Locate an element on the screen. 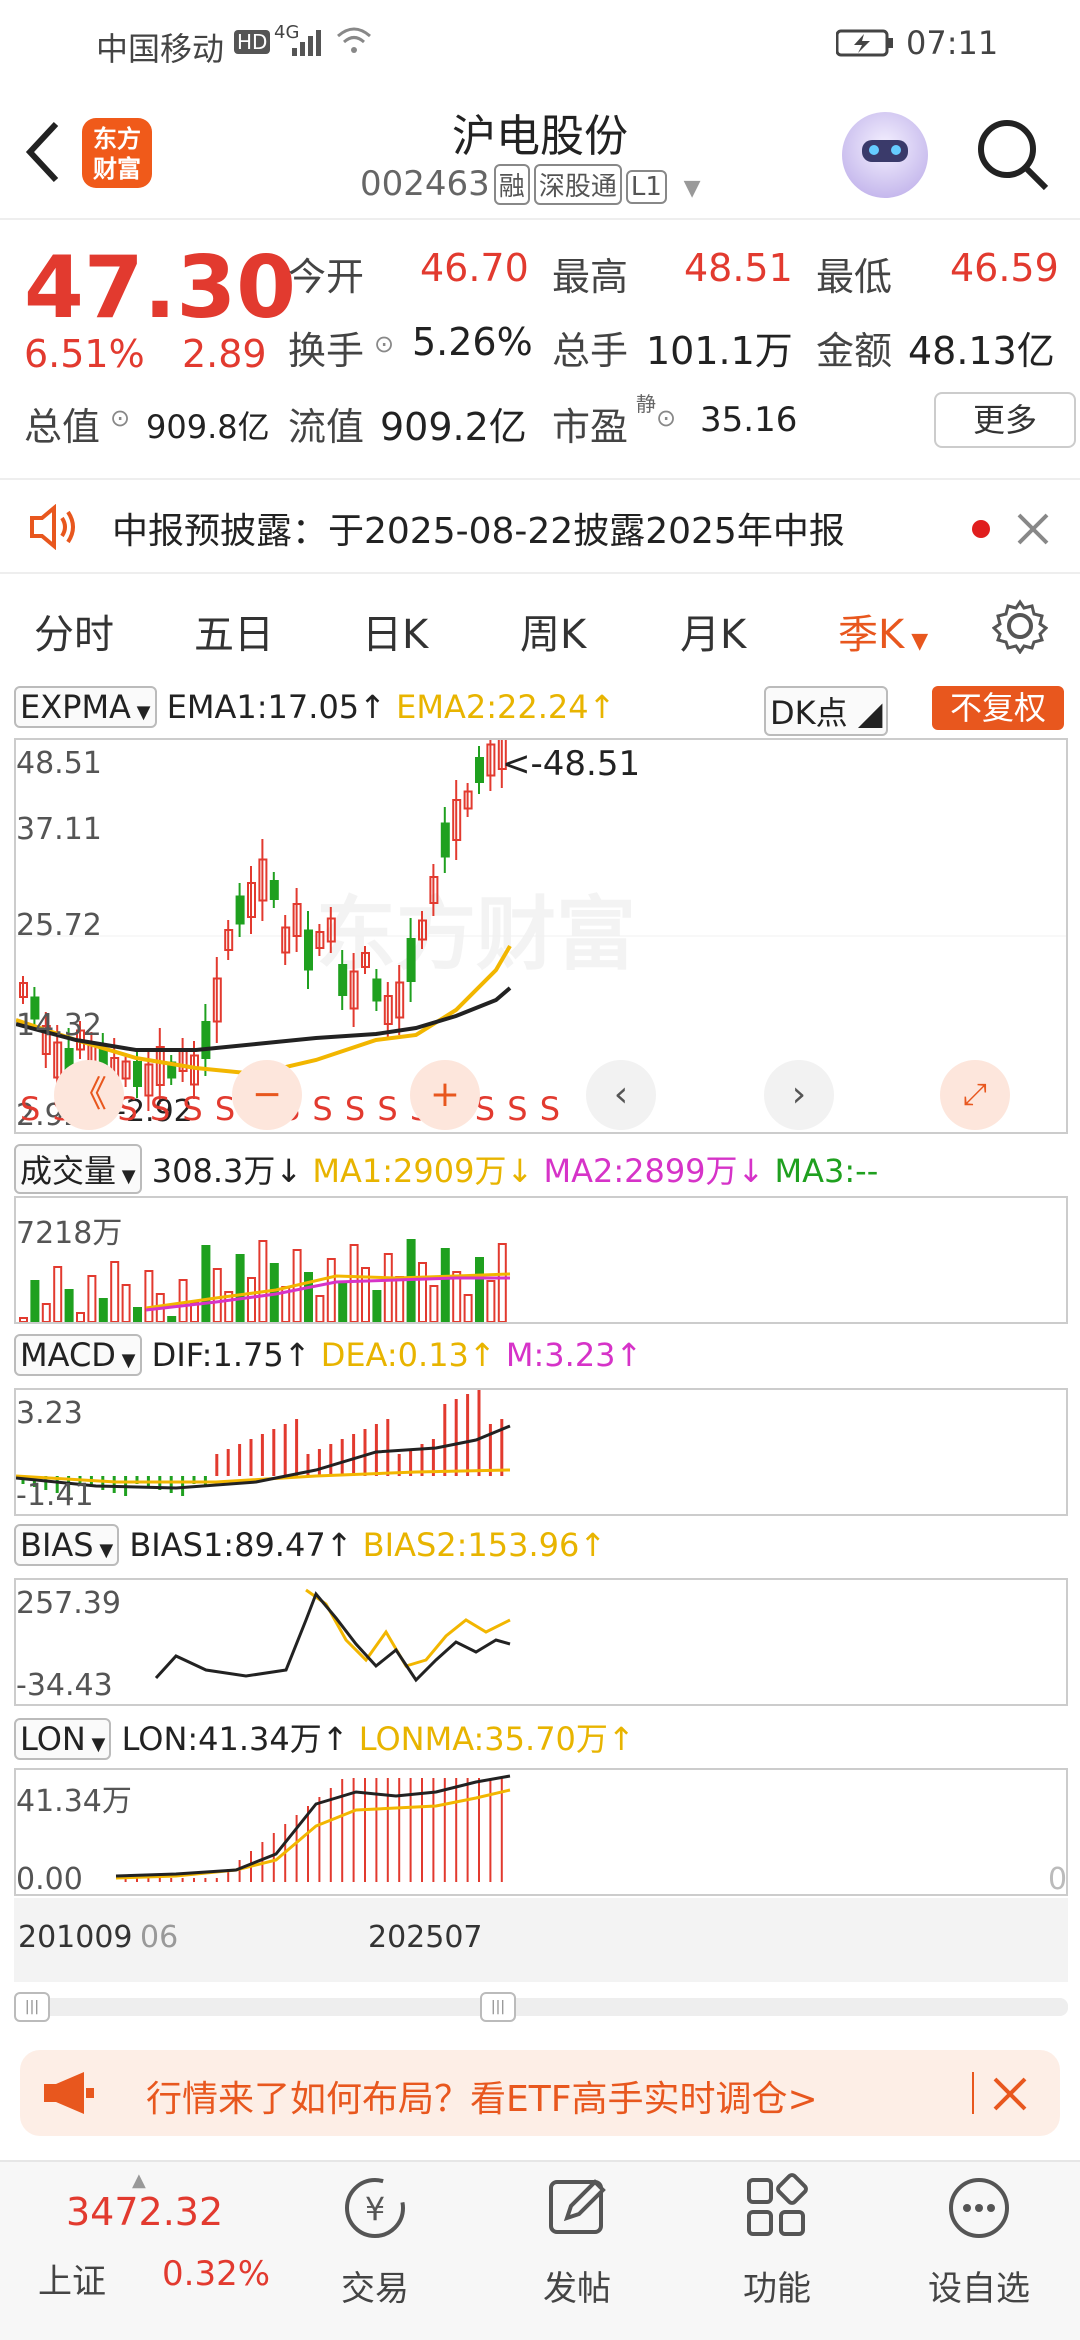  macd-select: MACD ▼ is located at coordinates (78, 1355).